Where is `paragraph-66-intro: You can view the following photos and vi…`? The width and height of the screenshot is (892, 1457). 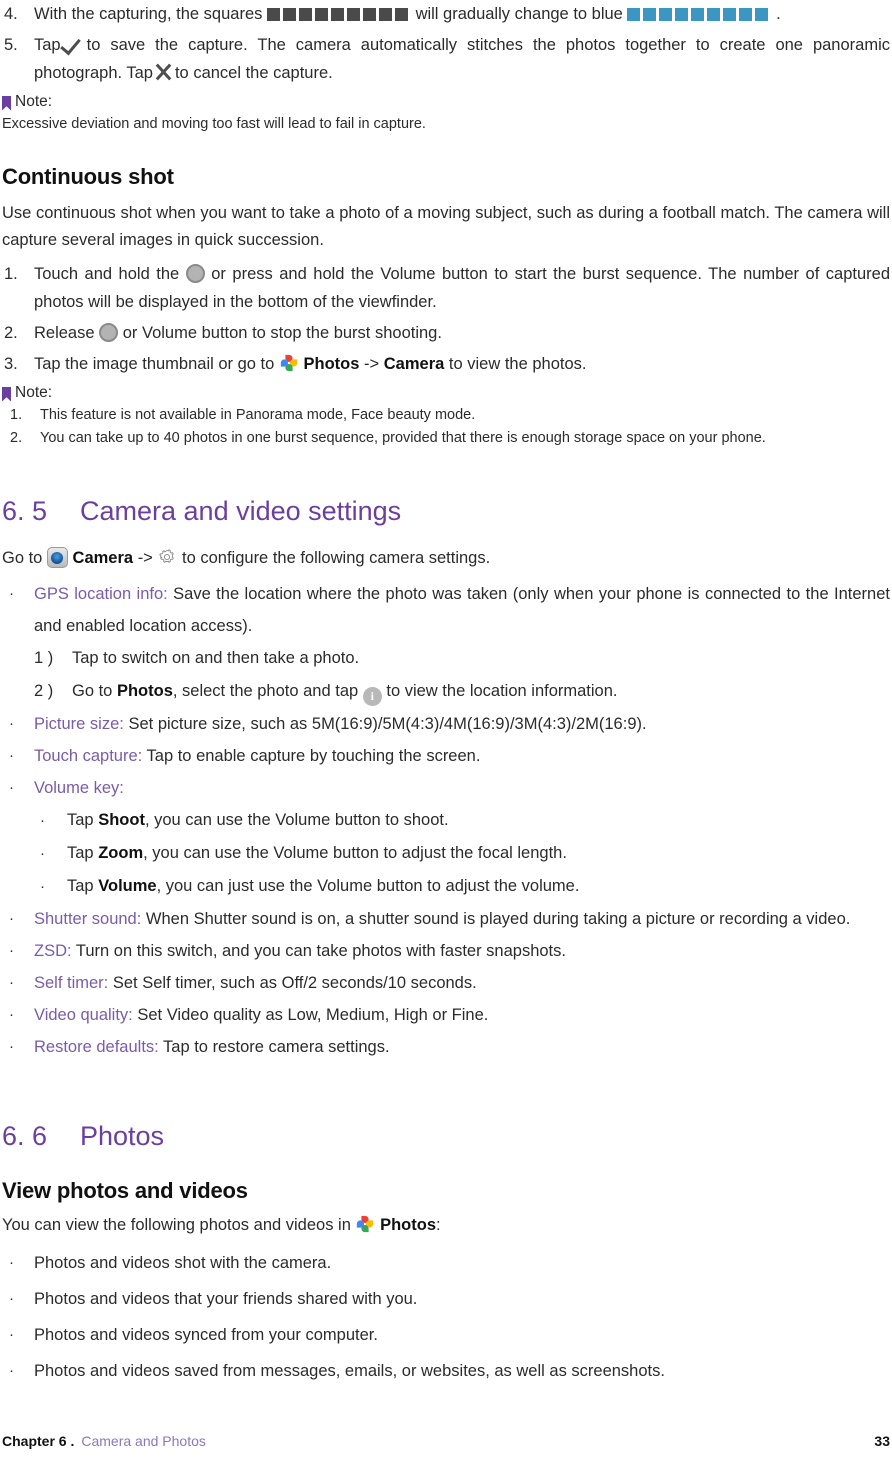
paragraph-66-intro: You can view the following photos and vi… is located at coordinates (446, 1225).